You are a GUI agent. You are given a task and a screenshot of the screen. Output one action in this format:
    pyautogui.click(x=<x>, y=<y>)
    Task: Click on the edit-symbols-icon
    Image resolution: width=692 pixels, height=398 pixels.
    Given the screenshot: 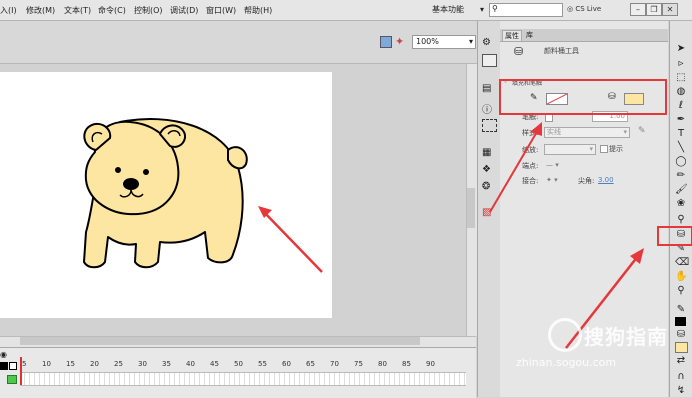 What is the action you would take?
    pyautogui.click(x=386, y=42)
    